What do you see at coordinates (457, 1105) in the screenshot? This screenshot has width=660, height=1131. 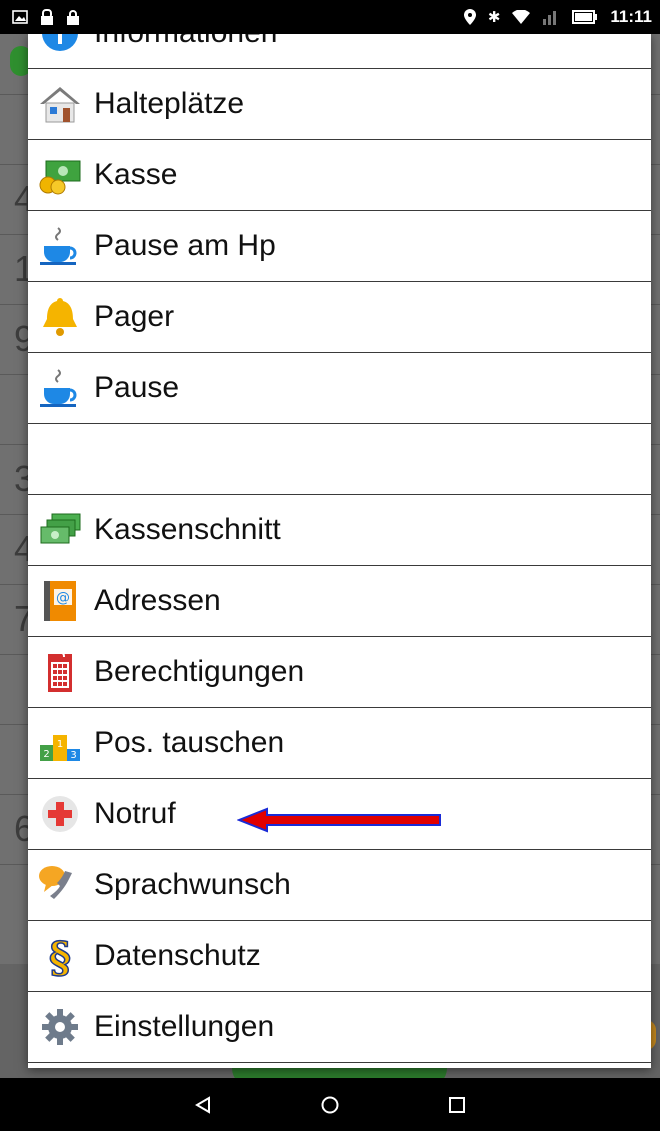 I see `recents-icon` at bounding box center [457, 1105].